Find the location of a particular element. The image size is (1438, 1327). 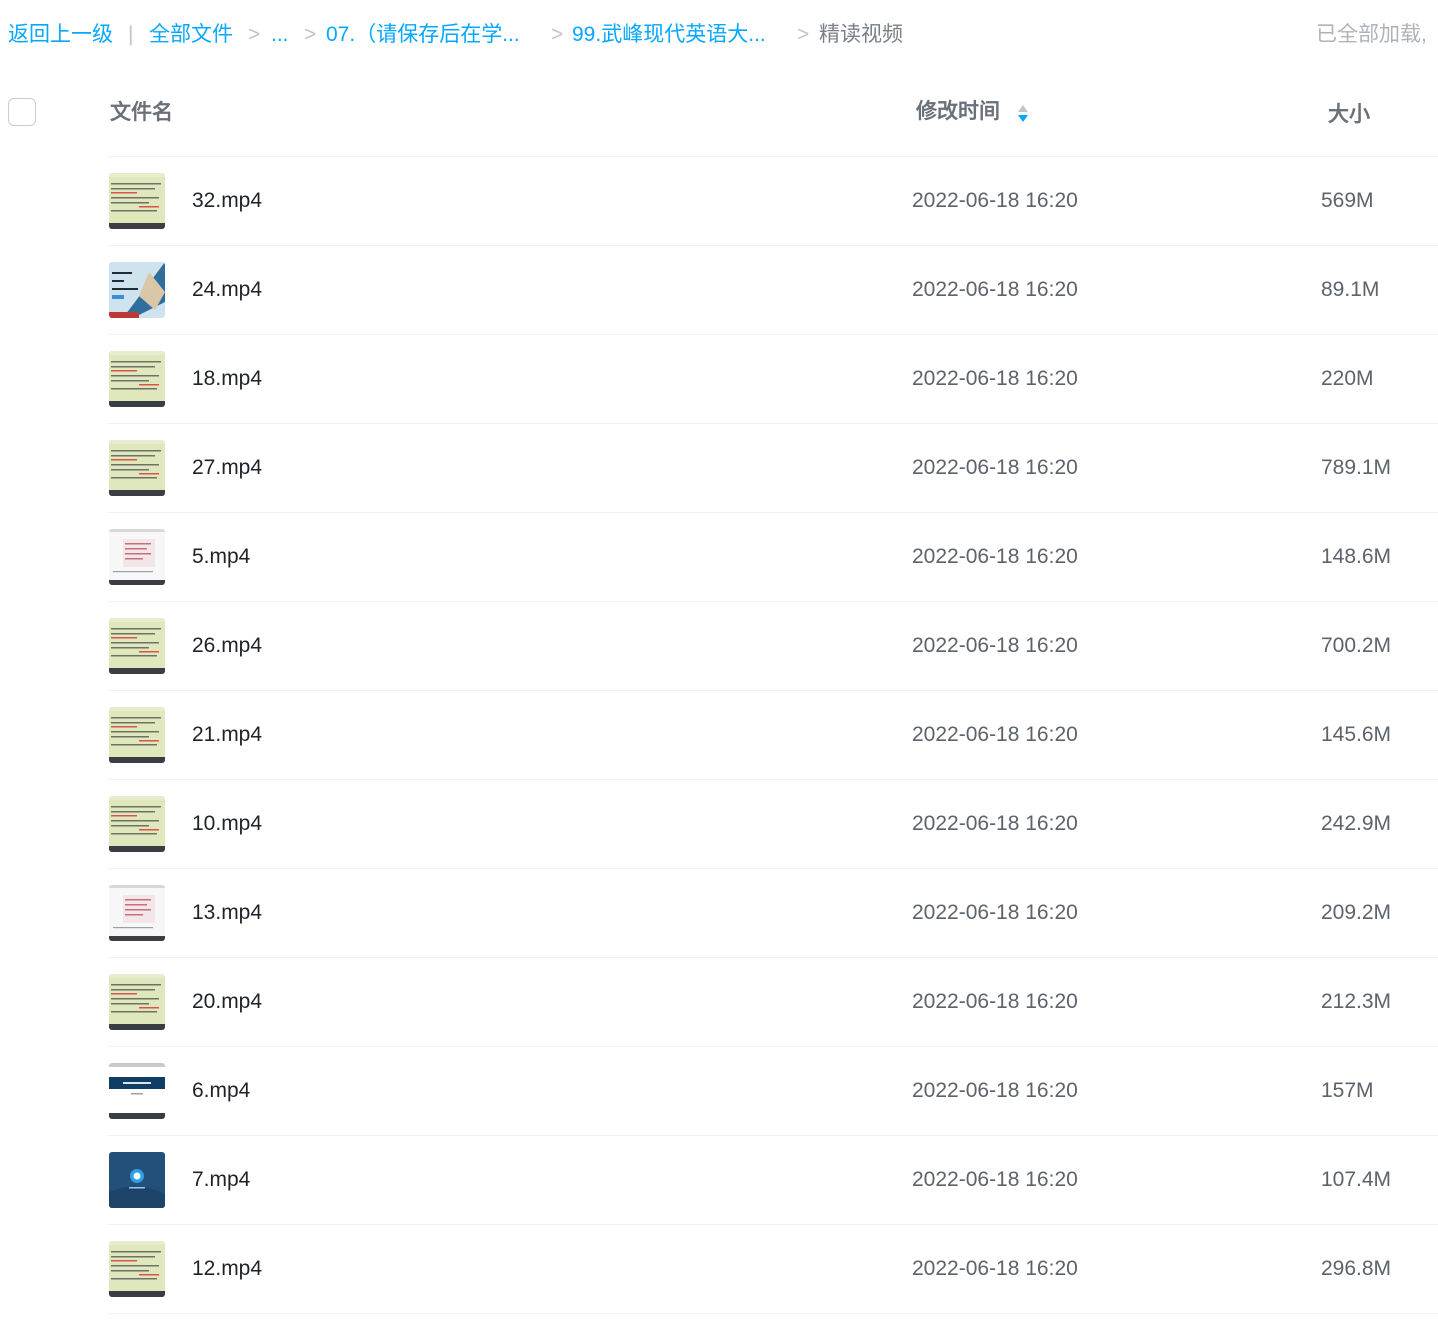

file-row: 21.mp4 2022-06-18 16:20 145.6M is located at coordinates (719, 735).